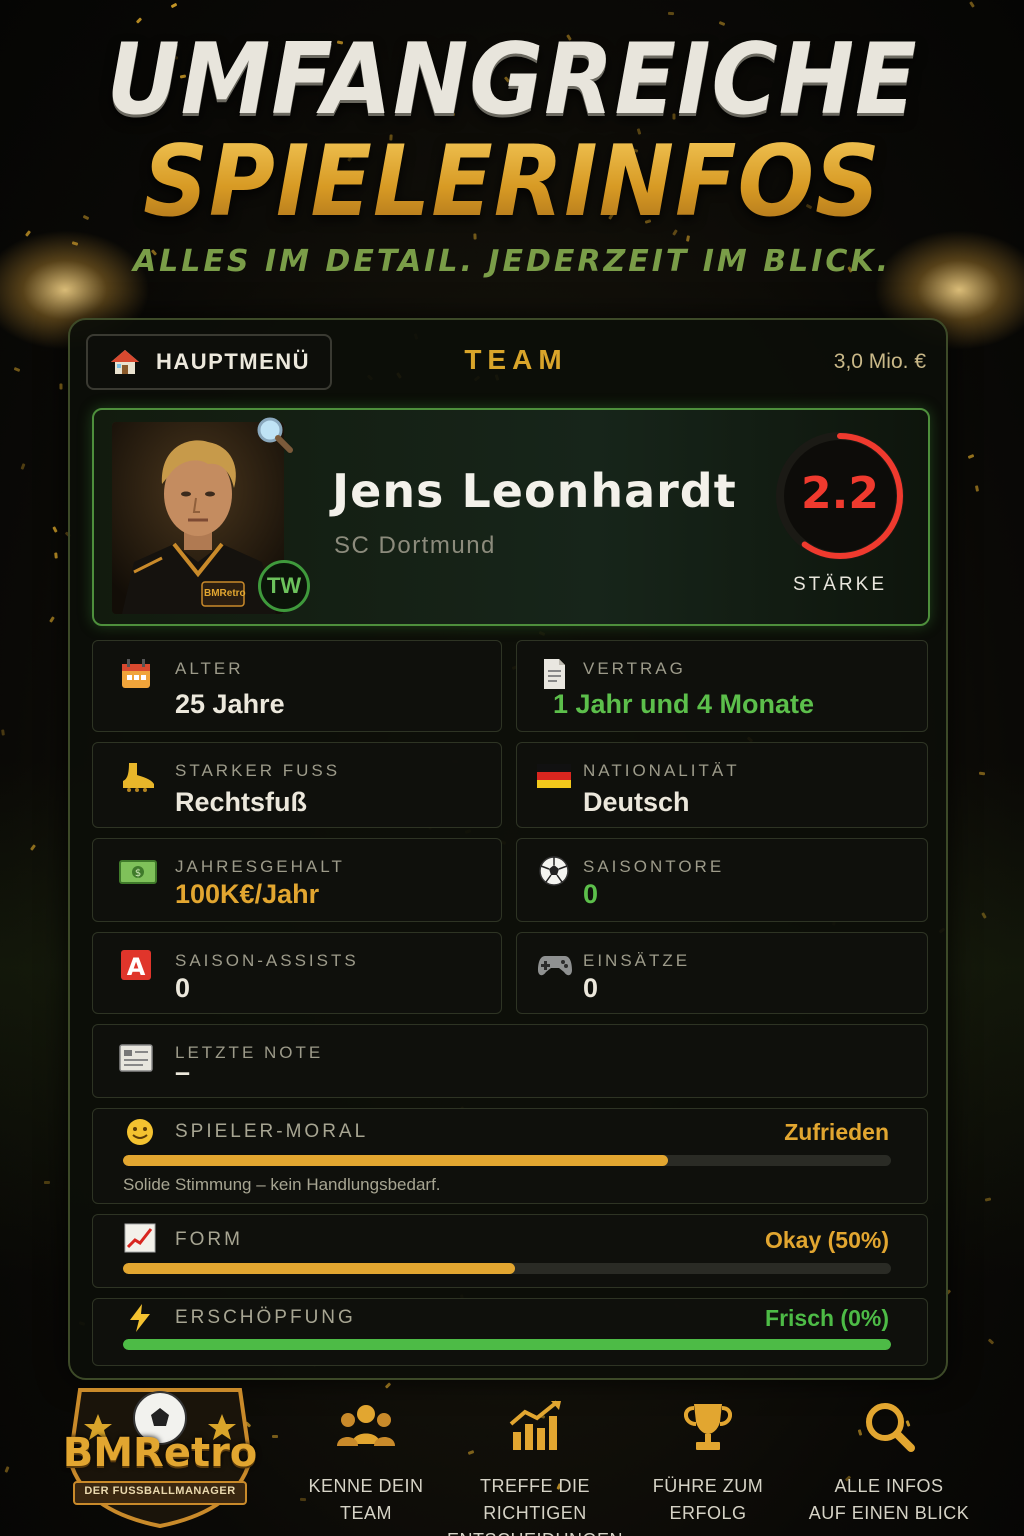  What do you see at coordinates (889, 1463) in the screenshot?
I see `nav-all-info: ALLE INFOS AUF EINEN BLICK` at bounding box center [889, 1463].